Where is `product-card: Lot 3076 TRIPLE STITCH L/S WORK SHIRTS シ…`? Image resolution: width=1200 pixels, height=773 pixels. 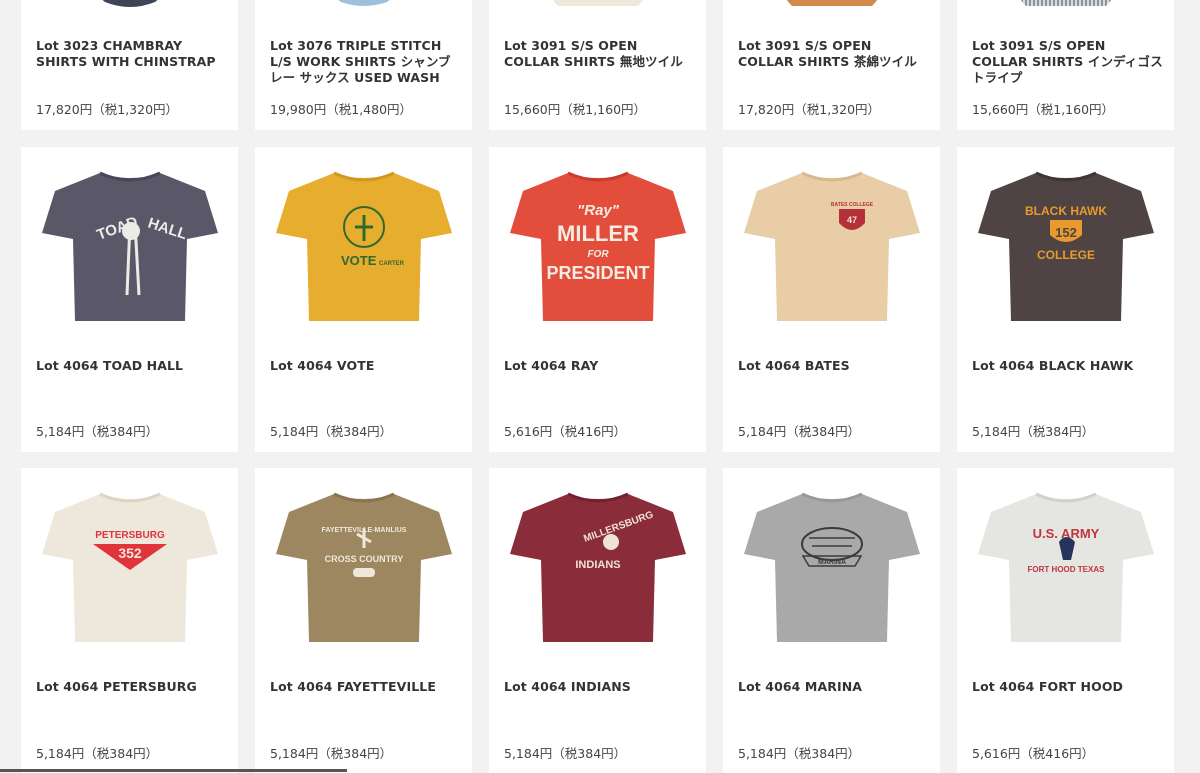
product-card: Lot 3076 TRIPLE STITCH L/S WORK SHIRTS シ… is located at coordinates (363, 65).